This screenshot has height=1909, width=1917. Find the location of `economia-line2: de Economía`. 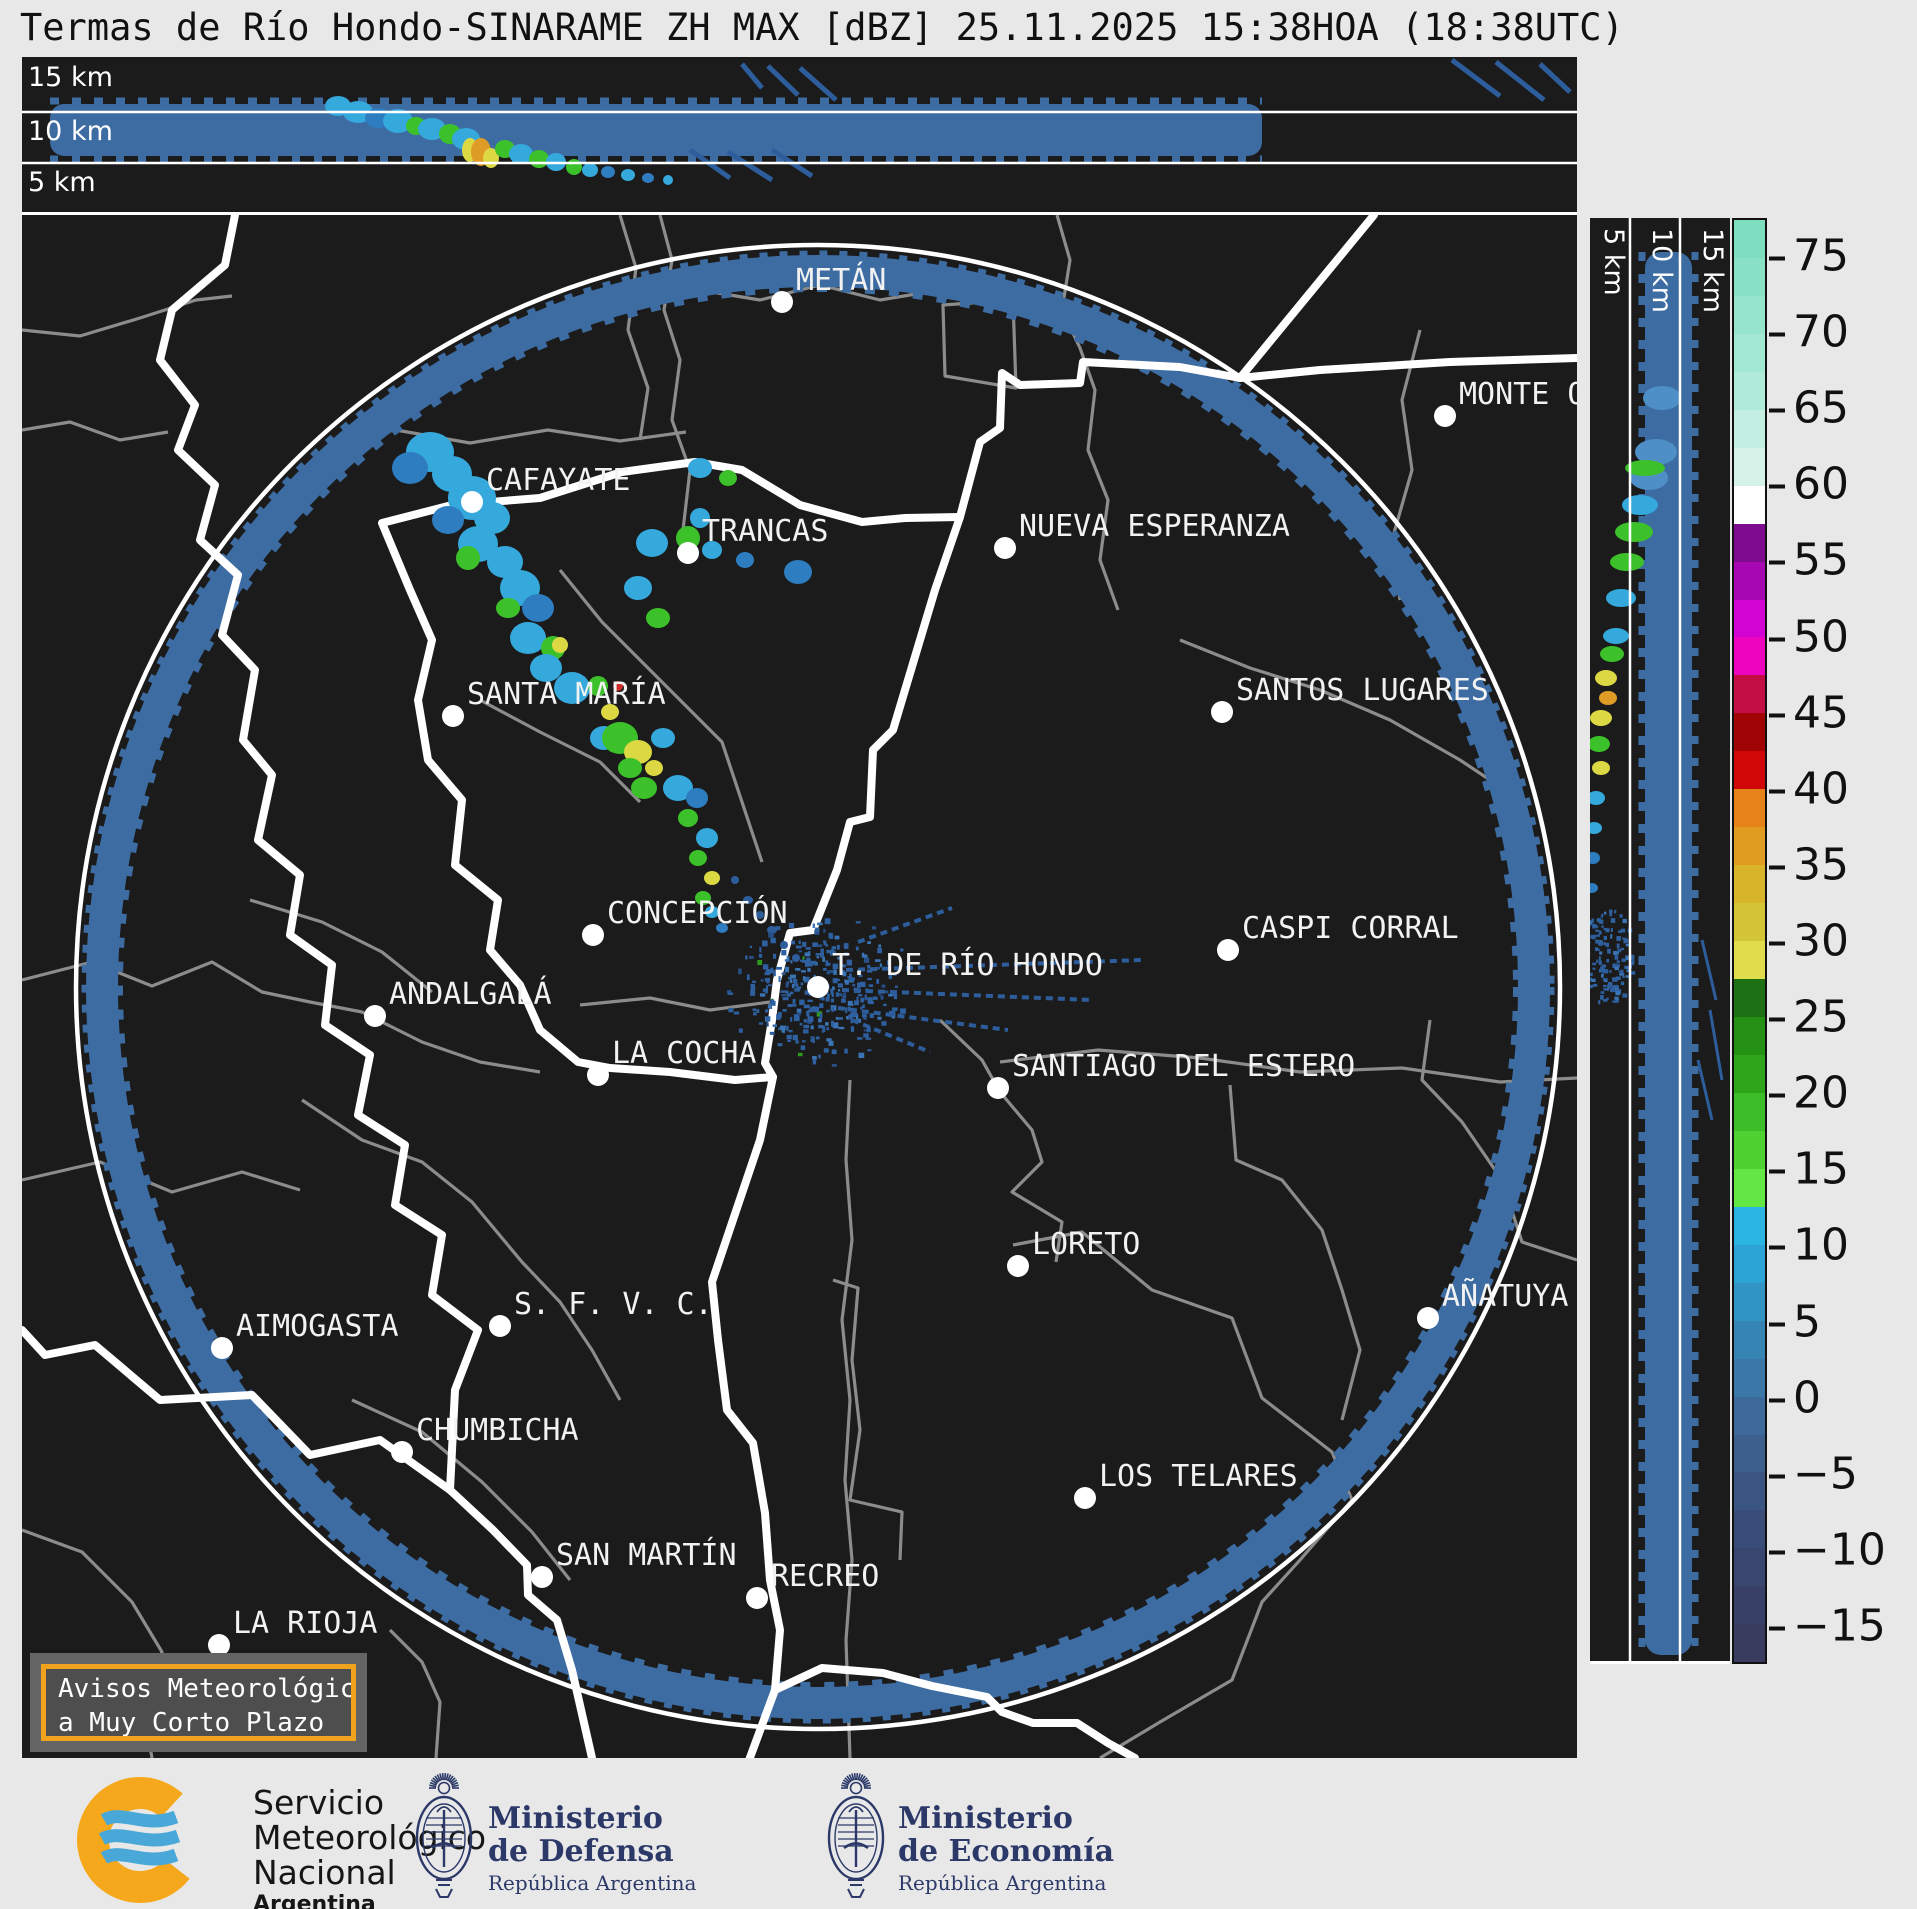

economia-line2: de Economía is located at coordinates (1006, 1851).